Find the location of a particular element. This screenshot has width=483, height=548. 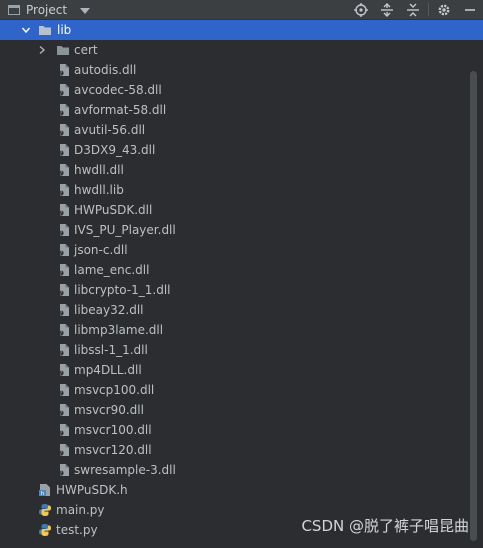

tree-item-file: ? msvcr120.dll is located at coordinates (235, 450).